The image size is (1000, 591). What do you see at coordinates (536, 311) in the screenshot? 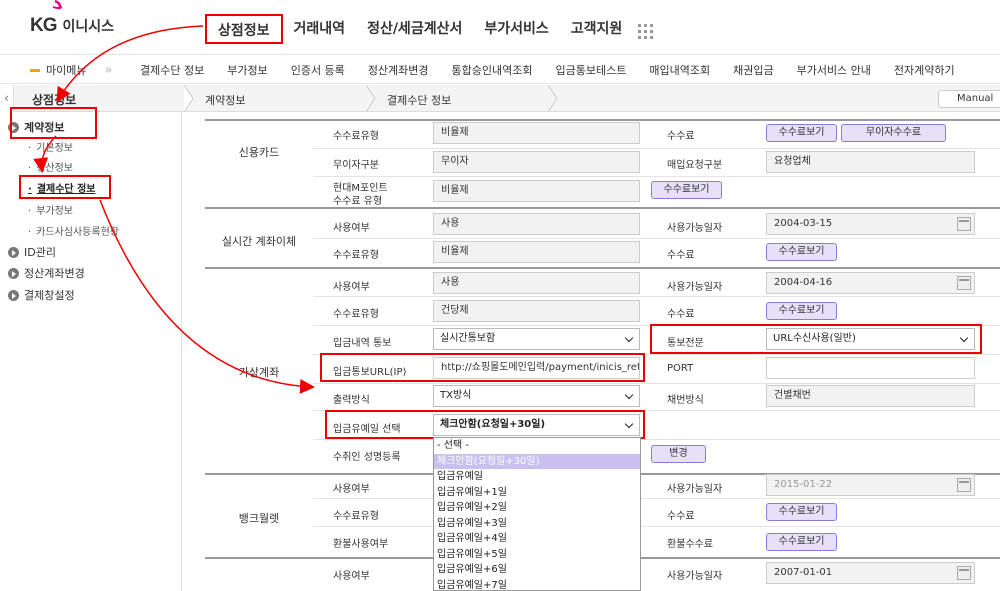
I see `vaccount-fee-type-field: 건당제` at bounding box center [536, 311].